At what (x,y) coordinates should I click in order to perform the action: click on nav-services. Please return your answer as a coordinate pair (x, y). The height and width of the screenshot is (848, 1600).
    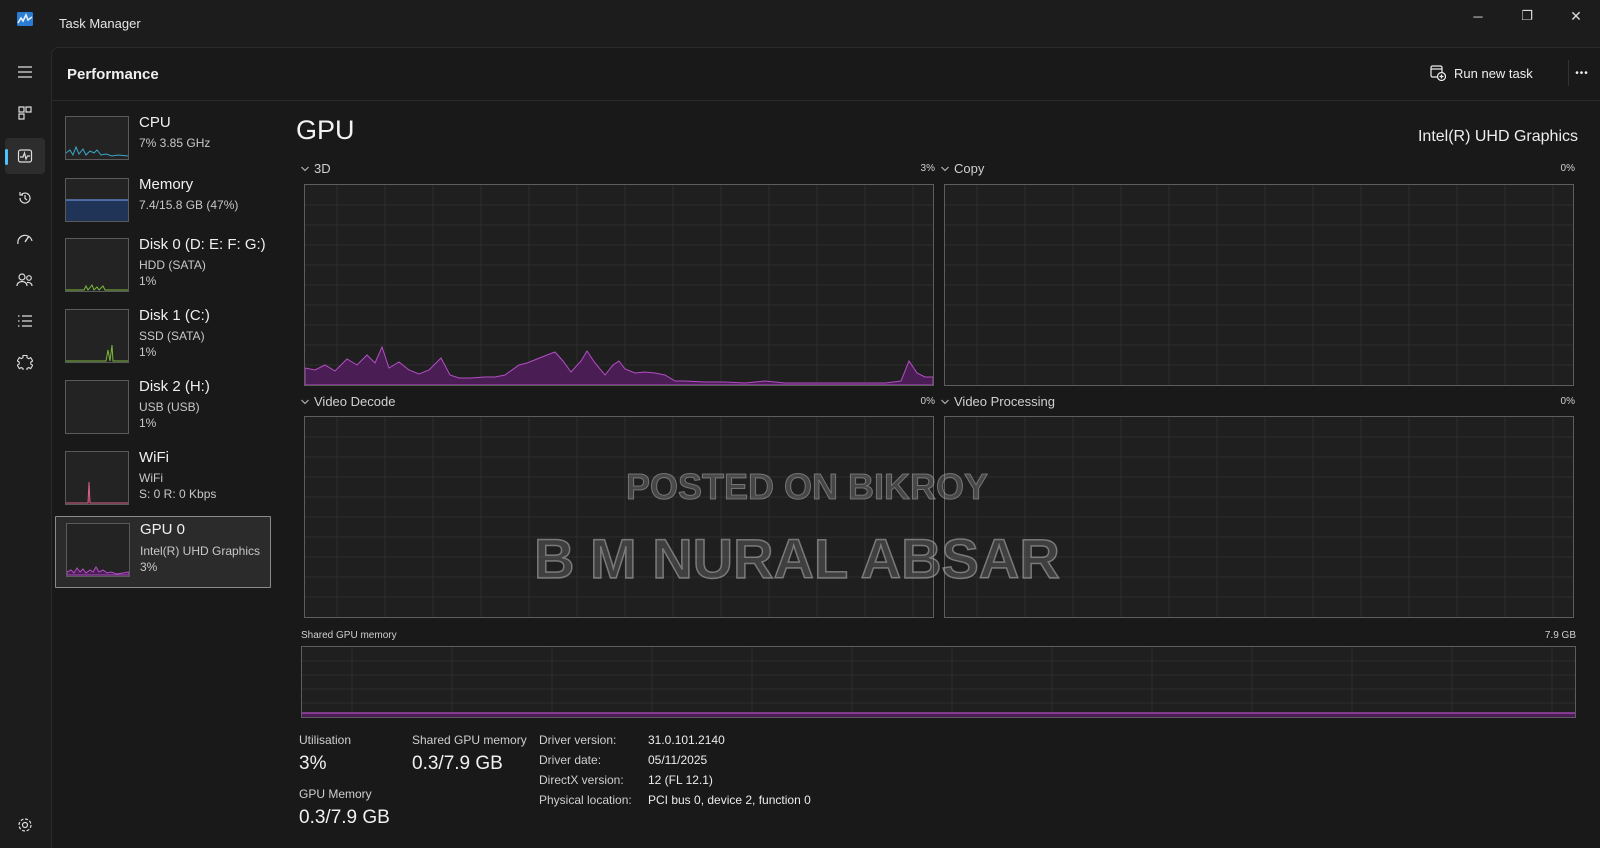
    Looking at the image, I should click on (25, 362).